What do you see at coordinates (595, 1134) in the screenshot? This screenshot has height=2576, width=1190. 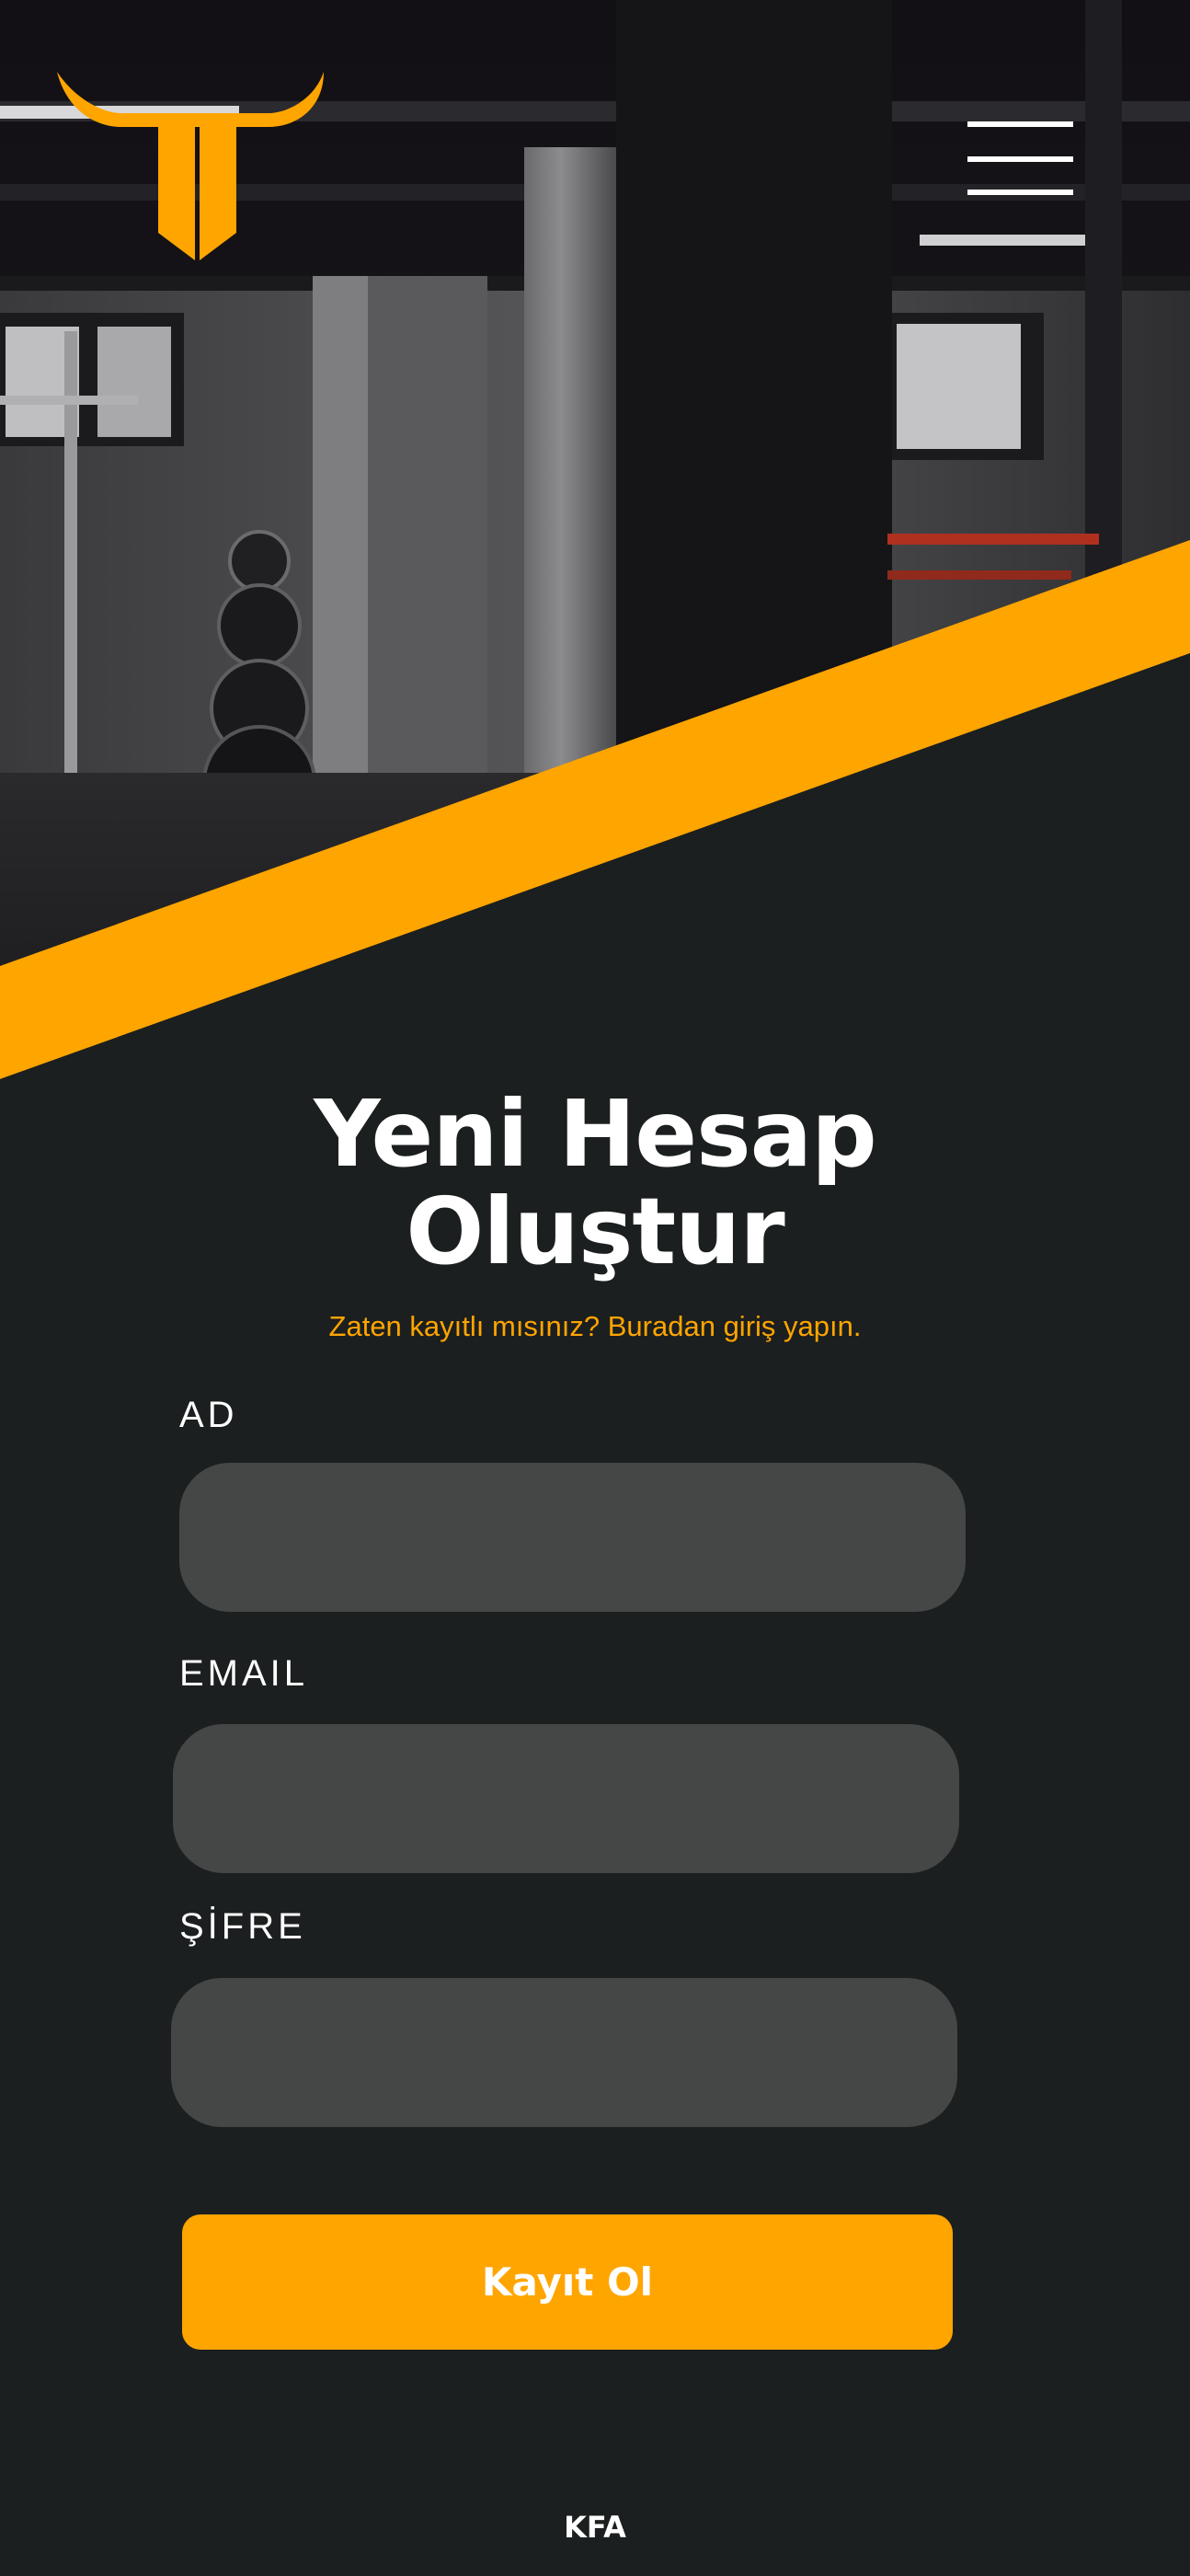 I see `page-title-line1: Yeni Hesap` at bounding box center [595, 1134].